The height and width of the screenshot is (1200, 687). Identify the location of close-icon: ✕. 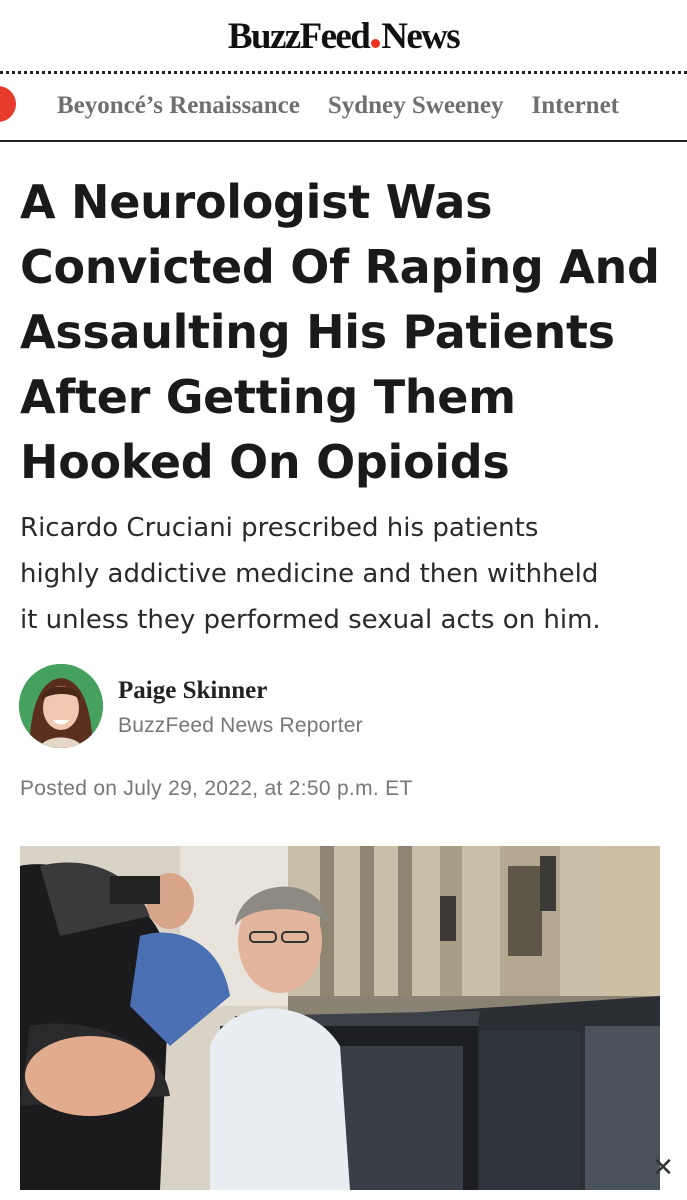
(663, 1167).